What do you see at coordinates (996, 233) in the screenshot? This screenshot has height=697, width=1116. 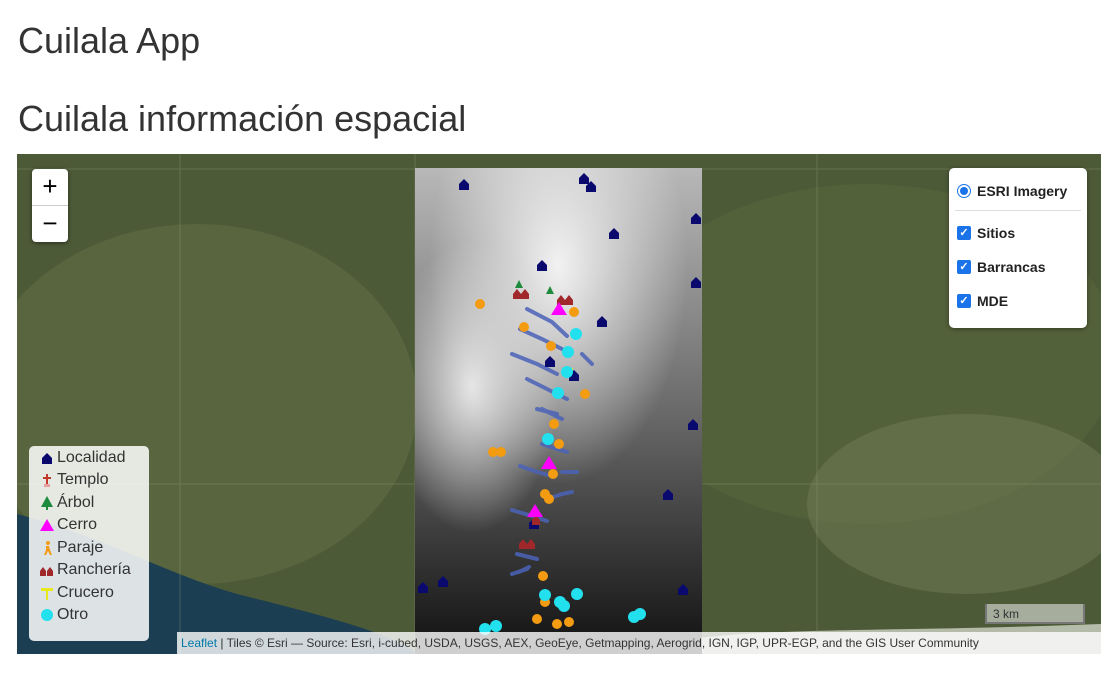 I see `overlay-label: Sitios` at bounding box center [996, 233].